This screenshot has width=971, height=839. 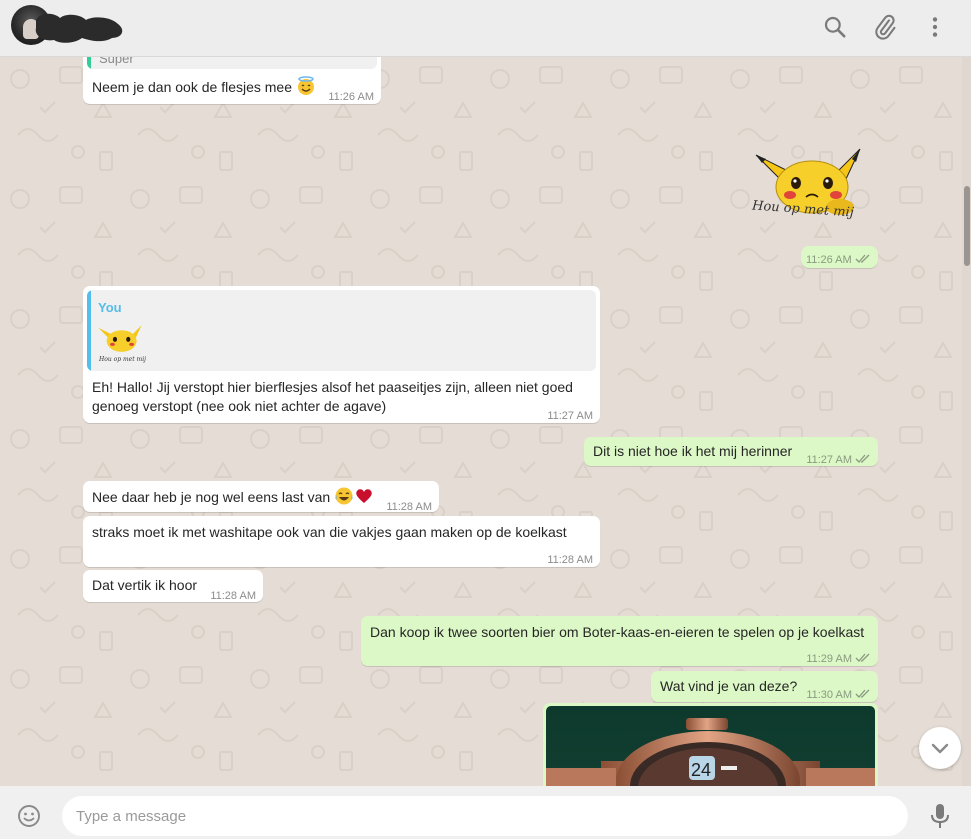 What do you see at coordinates (192, 87) in the screenshot?
I see `message-text-content: Neem je dan ook de flesjes mee` at bounding box center [192, 87].